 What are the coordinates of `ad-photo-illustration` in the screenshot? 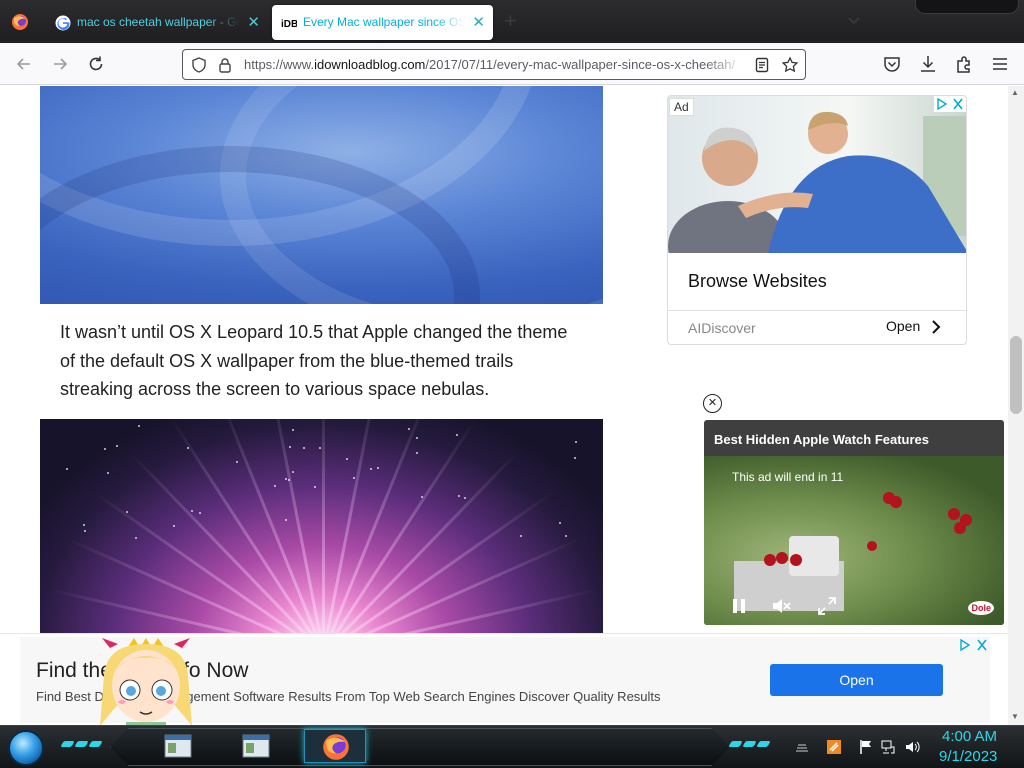 It's located at (817, 201).